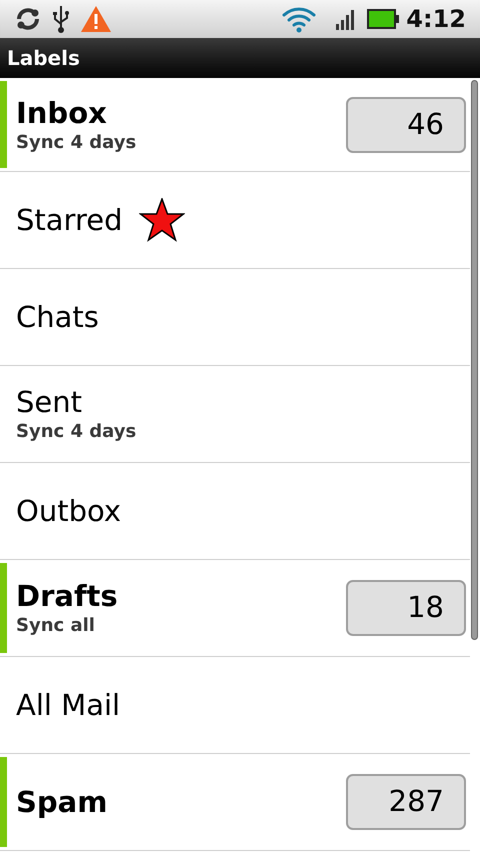 Image resolution: width=480 pixels, height=854 pixels. I want to click on label-name: Sent, so click(49, 402).